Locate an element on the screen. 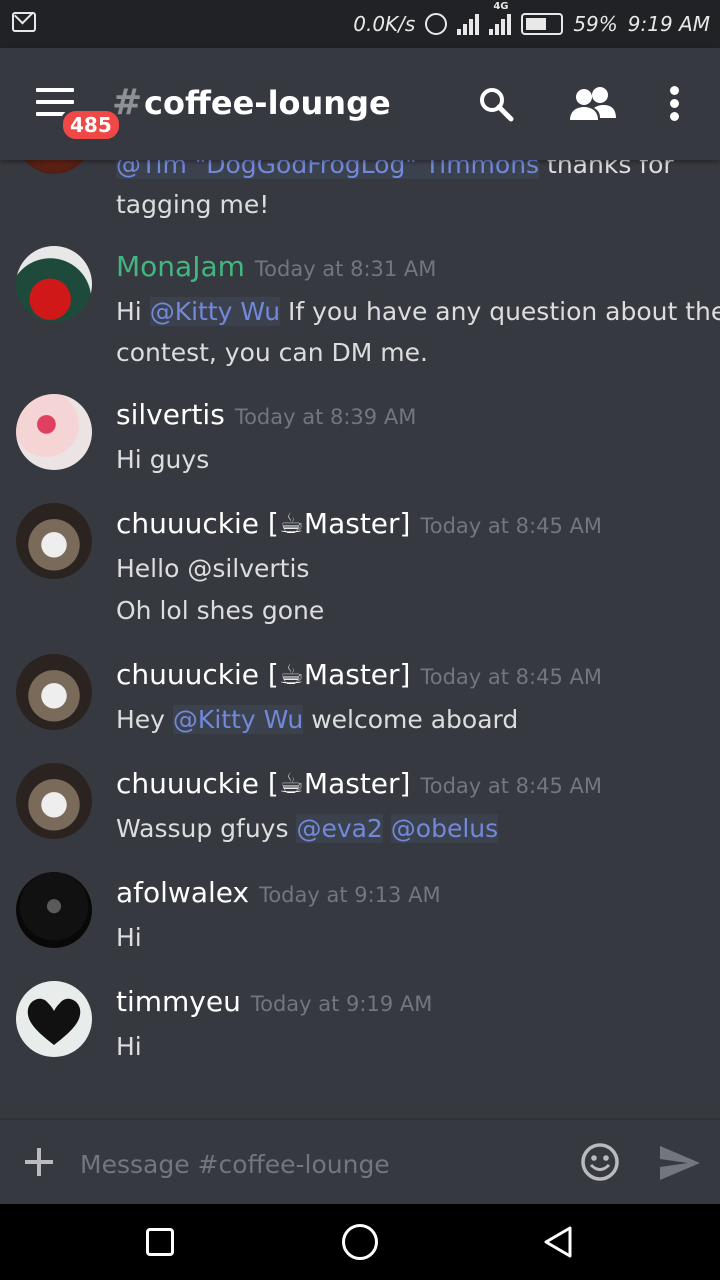 The height and width of the screenshot is (1280, 720). message-text: welcome aboard is located at coordinates (411, 719).